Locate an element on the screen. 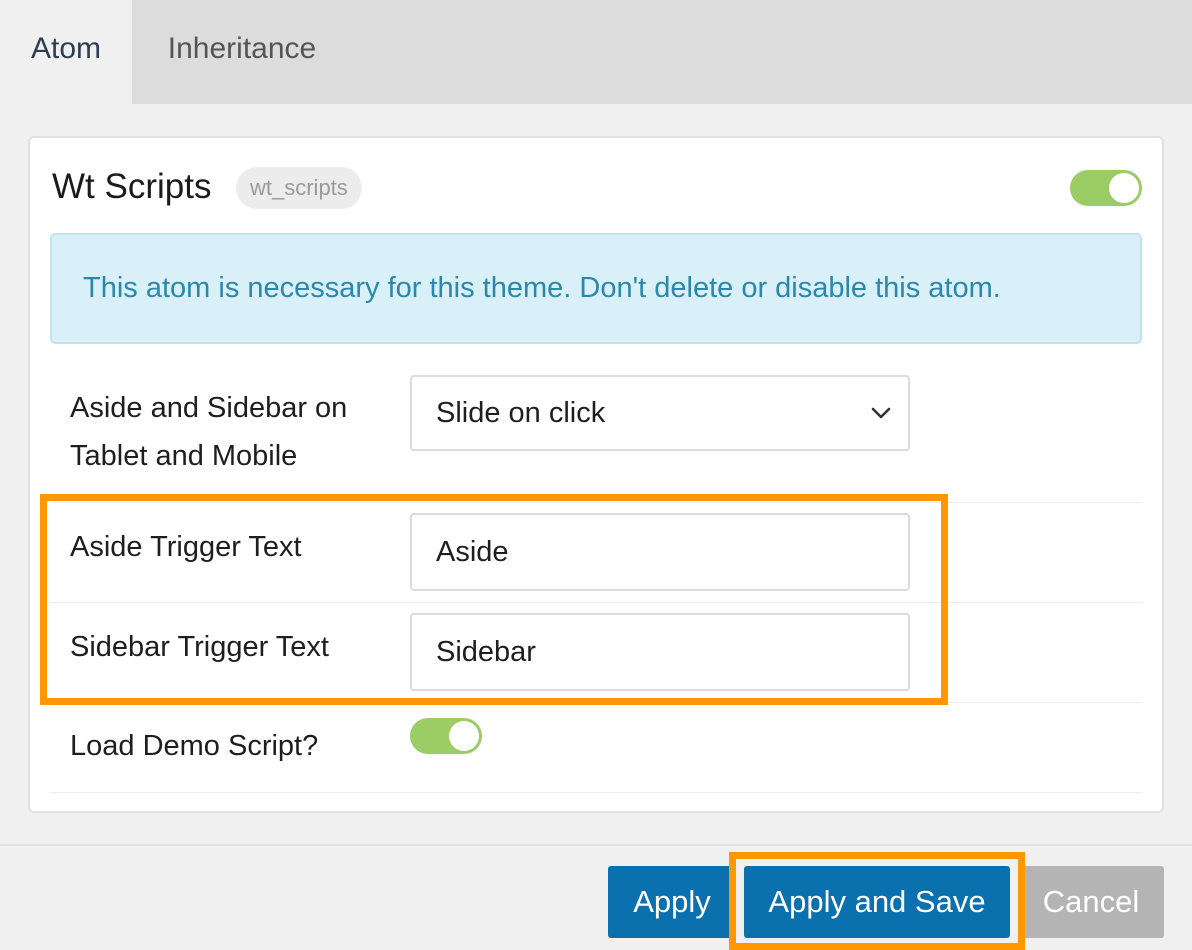 The height and width of the screenshot is (950, 1192). tab-bar: Atom Inheritance is located at coordinates (596, 52).